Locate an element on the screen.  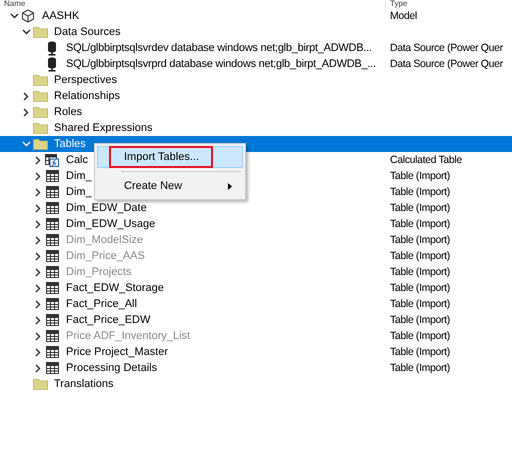
type-text: Model is located at coordinates (403, 16).